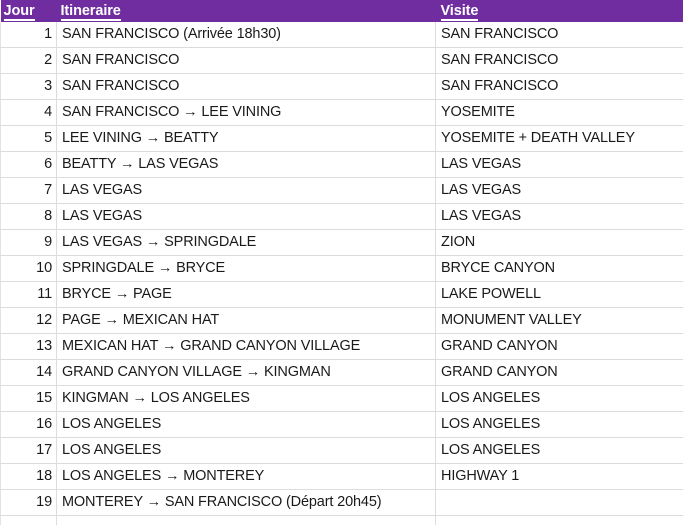 The height and width of the screenshot is (525, 683). What do you see at coordinates (29, 347) in the screenshot?
I see `cell-jour: 13` at bounding box center [29, 347].